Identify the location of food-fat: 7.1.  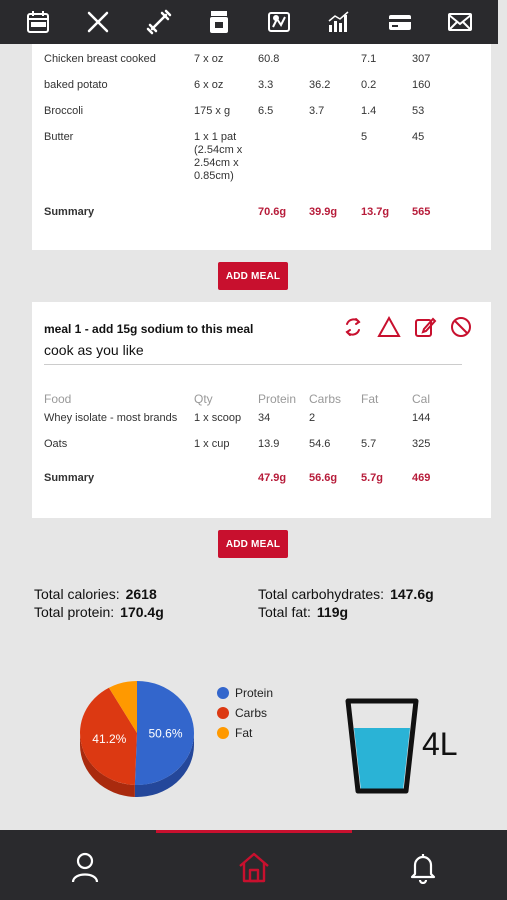
(369, 59).